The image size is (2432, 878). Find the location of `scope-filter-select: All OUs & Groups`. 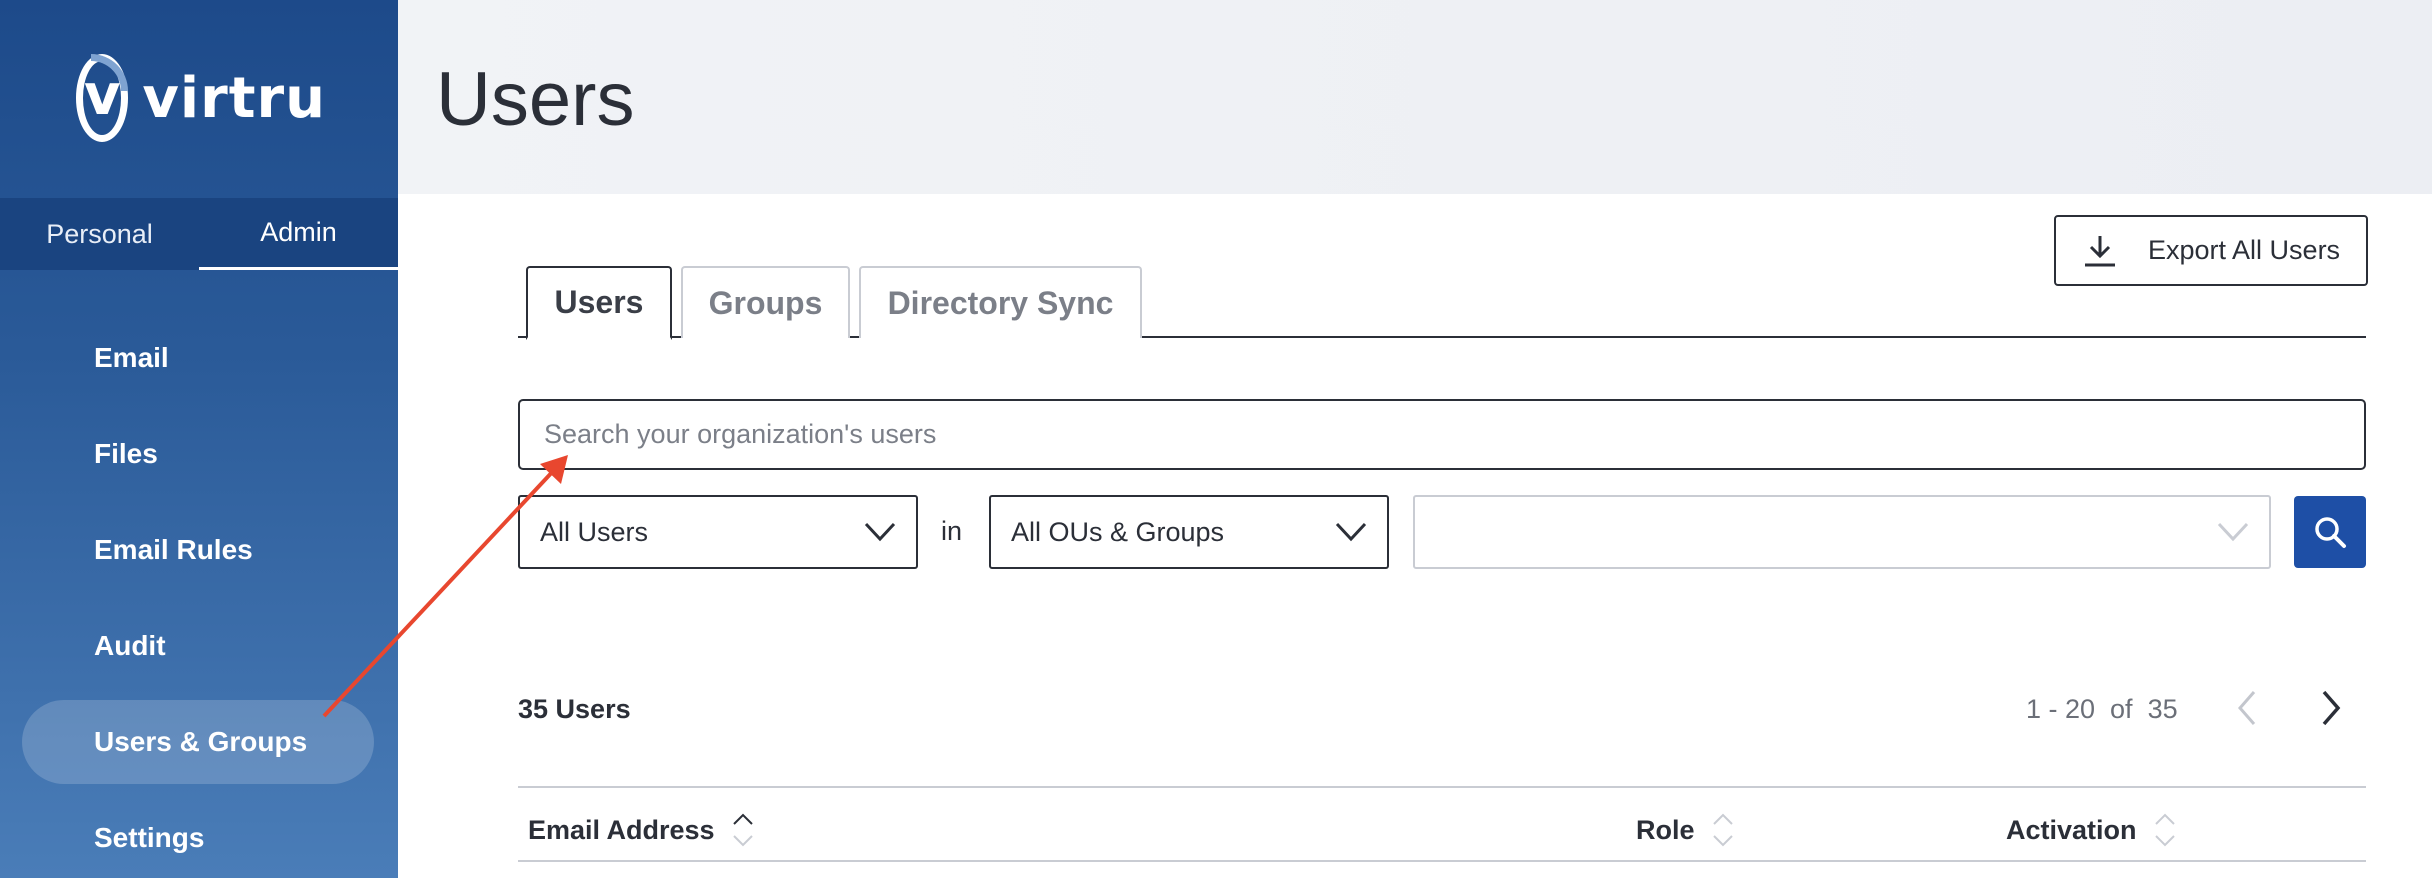

scope-filter-select: All OUs & Groups is located at coordinates (1189, 532).